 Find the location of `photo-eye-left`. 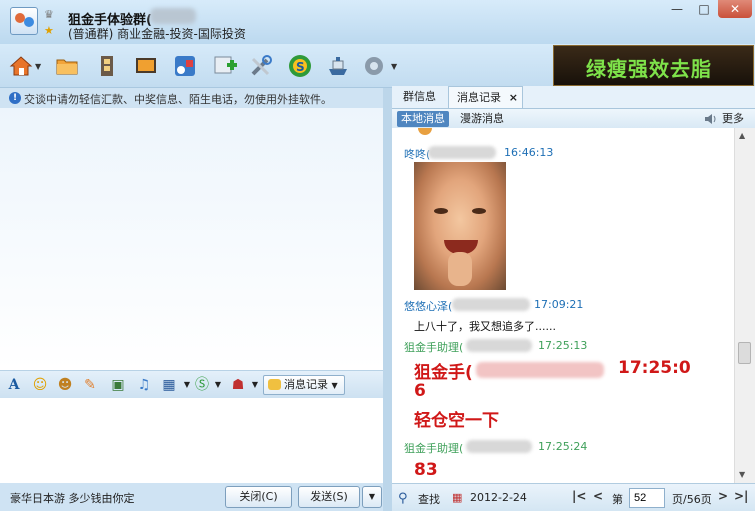

photo-eye-left is located at coordinates (441, 211).